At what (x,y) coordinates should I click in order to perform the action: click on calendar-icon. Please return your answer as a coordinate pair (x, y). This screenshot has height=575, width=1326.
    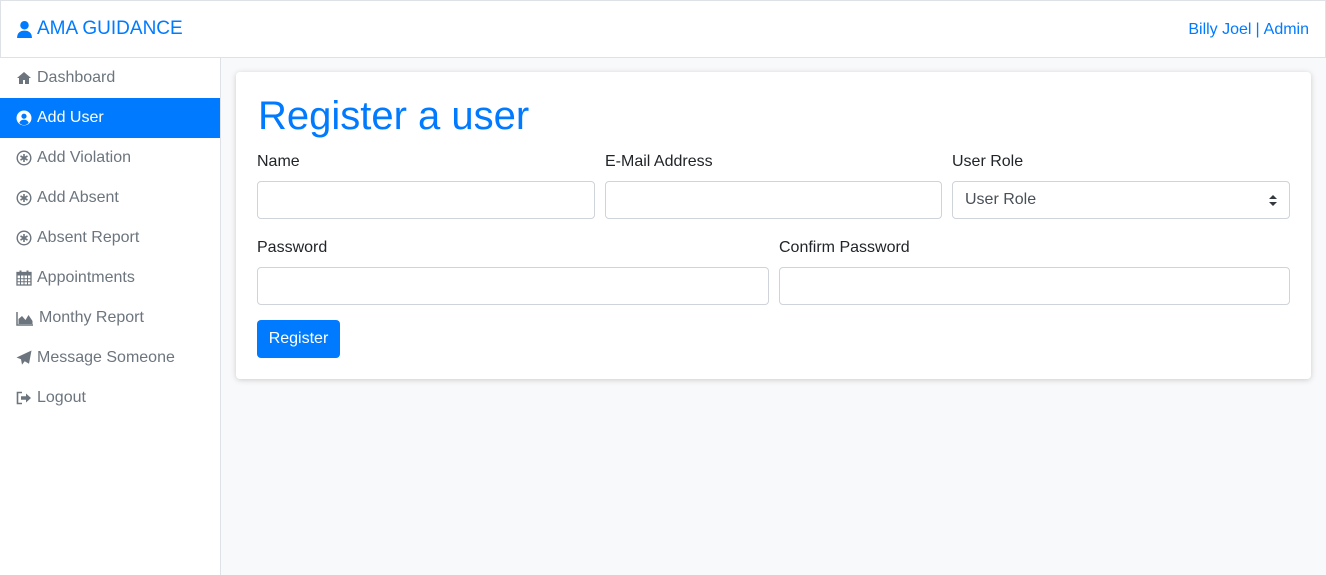
    Looking at the image, I should click on (24, 278).